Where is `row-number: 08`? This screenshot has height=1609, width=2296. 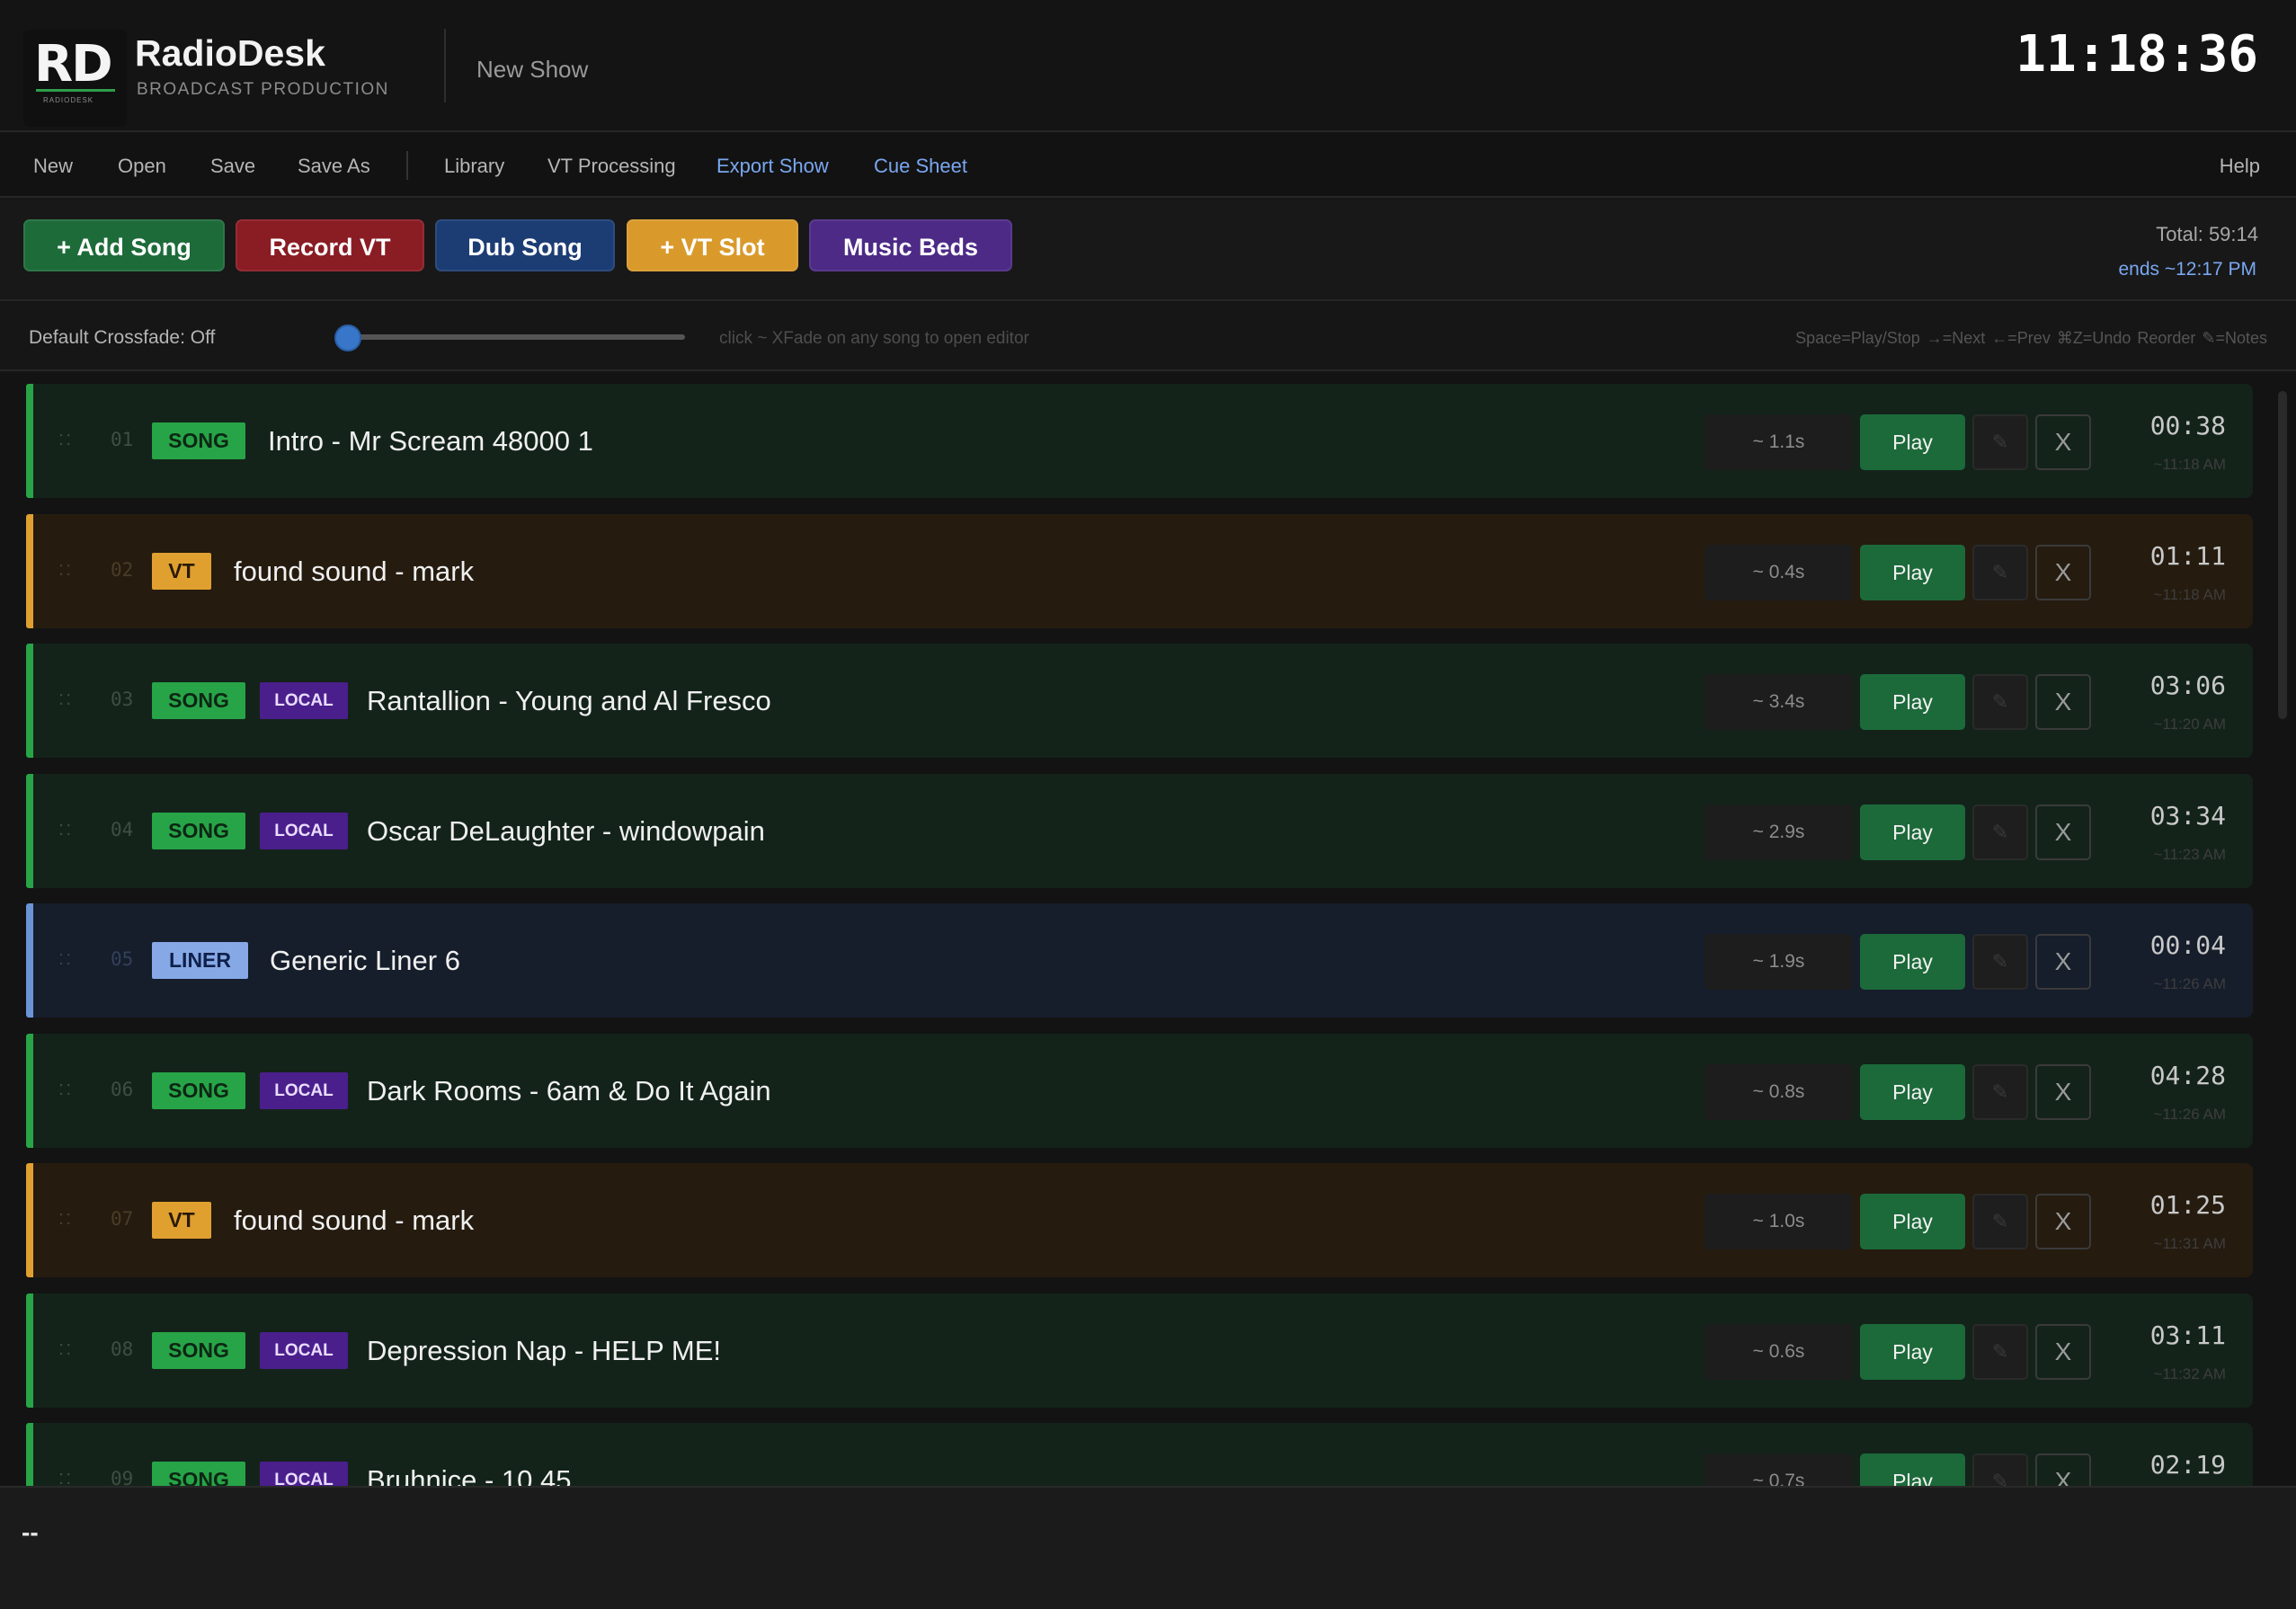
row-number: 08 is located at coordinates (122, 1349).